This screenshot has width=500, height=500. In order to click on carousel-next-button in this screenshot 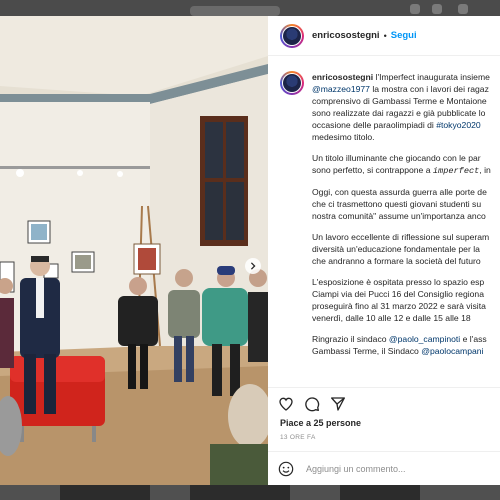, I will do `click(253, 266)`.